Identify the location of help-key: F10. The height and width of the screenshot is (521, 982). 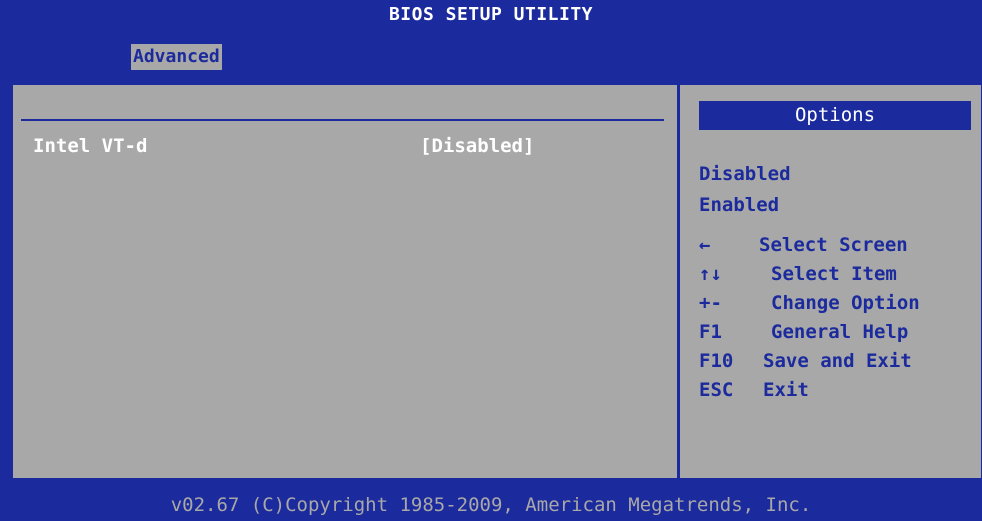
(716, 361).